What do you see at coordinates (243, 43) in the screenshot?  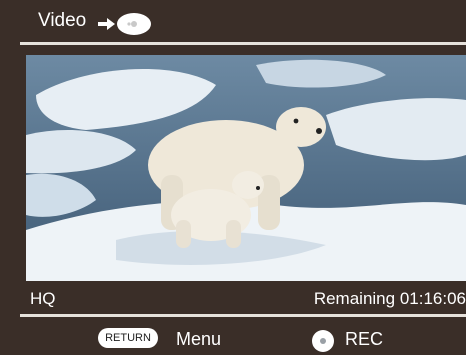 I see `header-divider` at bounding box center [243, 43].